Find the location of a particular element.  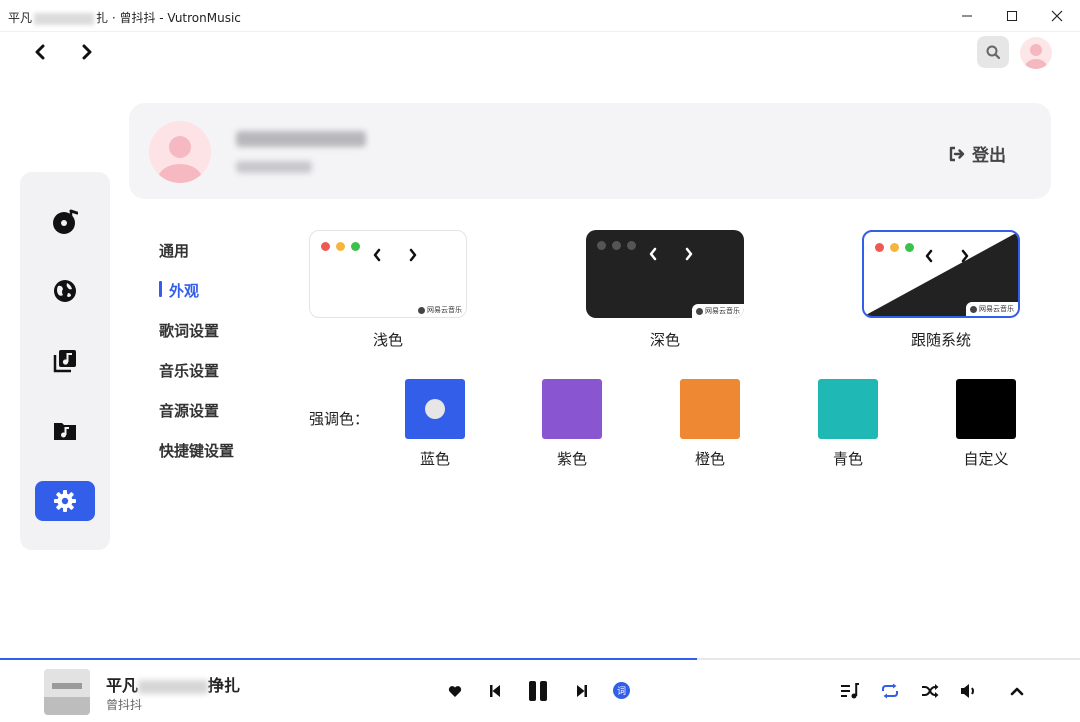

user-avatar-button is located at coordinates (1036, 53).